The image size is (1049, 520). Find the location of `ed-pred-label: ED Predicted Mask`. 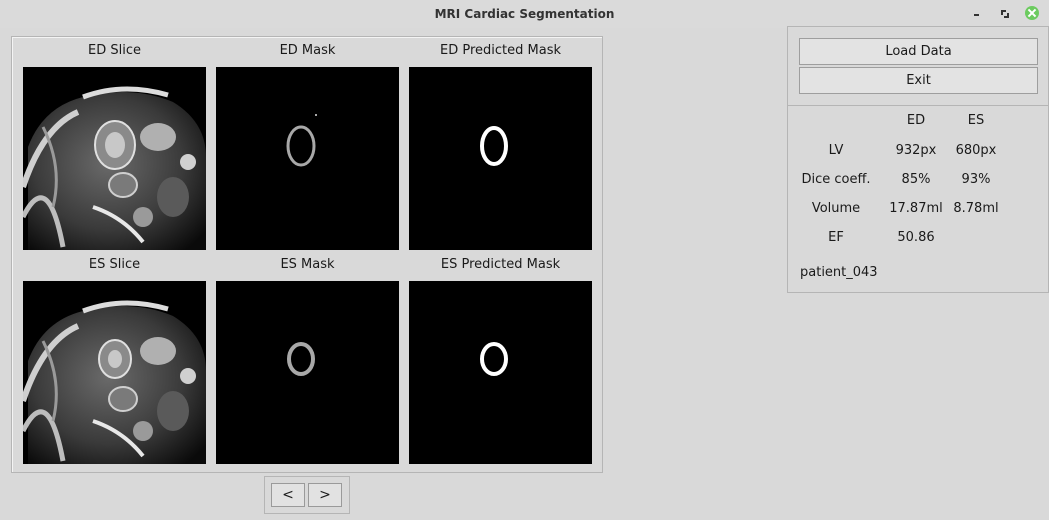

ed-pred-label: ED Predicted Mask is located at coordinates (500, 50).